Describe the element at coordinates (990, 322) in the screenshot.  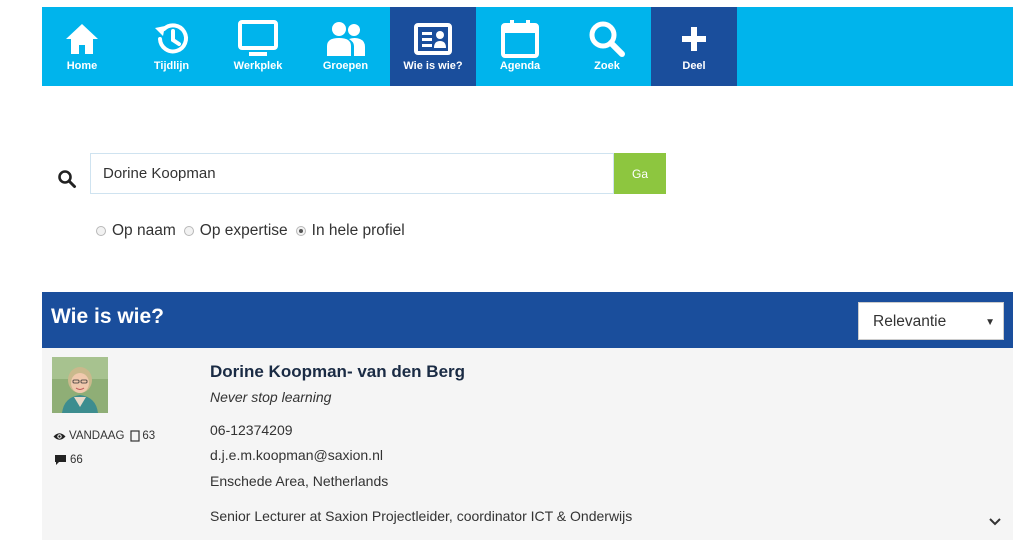
I see `dropdown-arrow-icon: ▼` at that location.